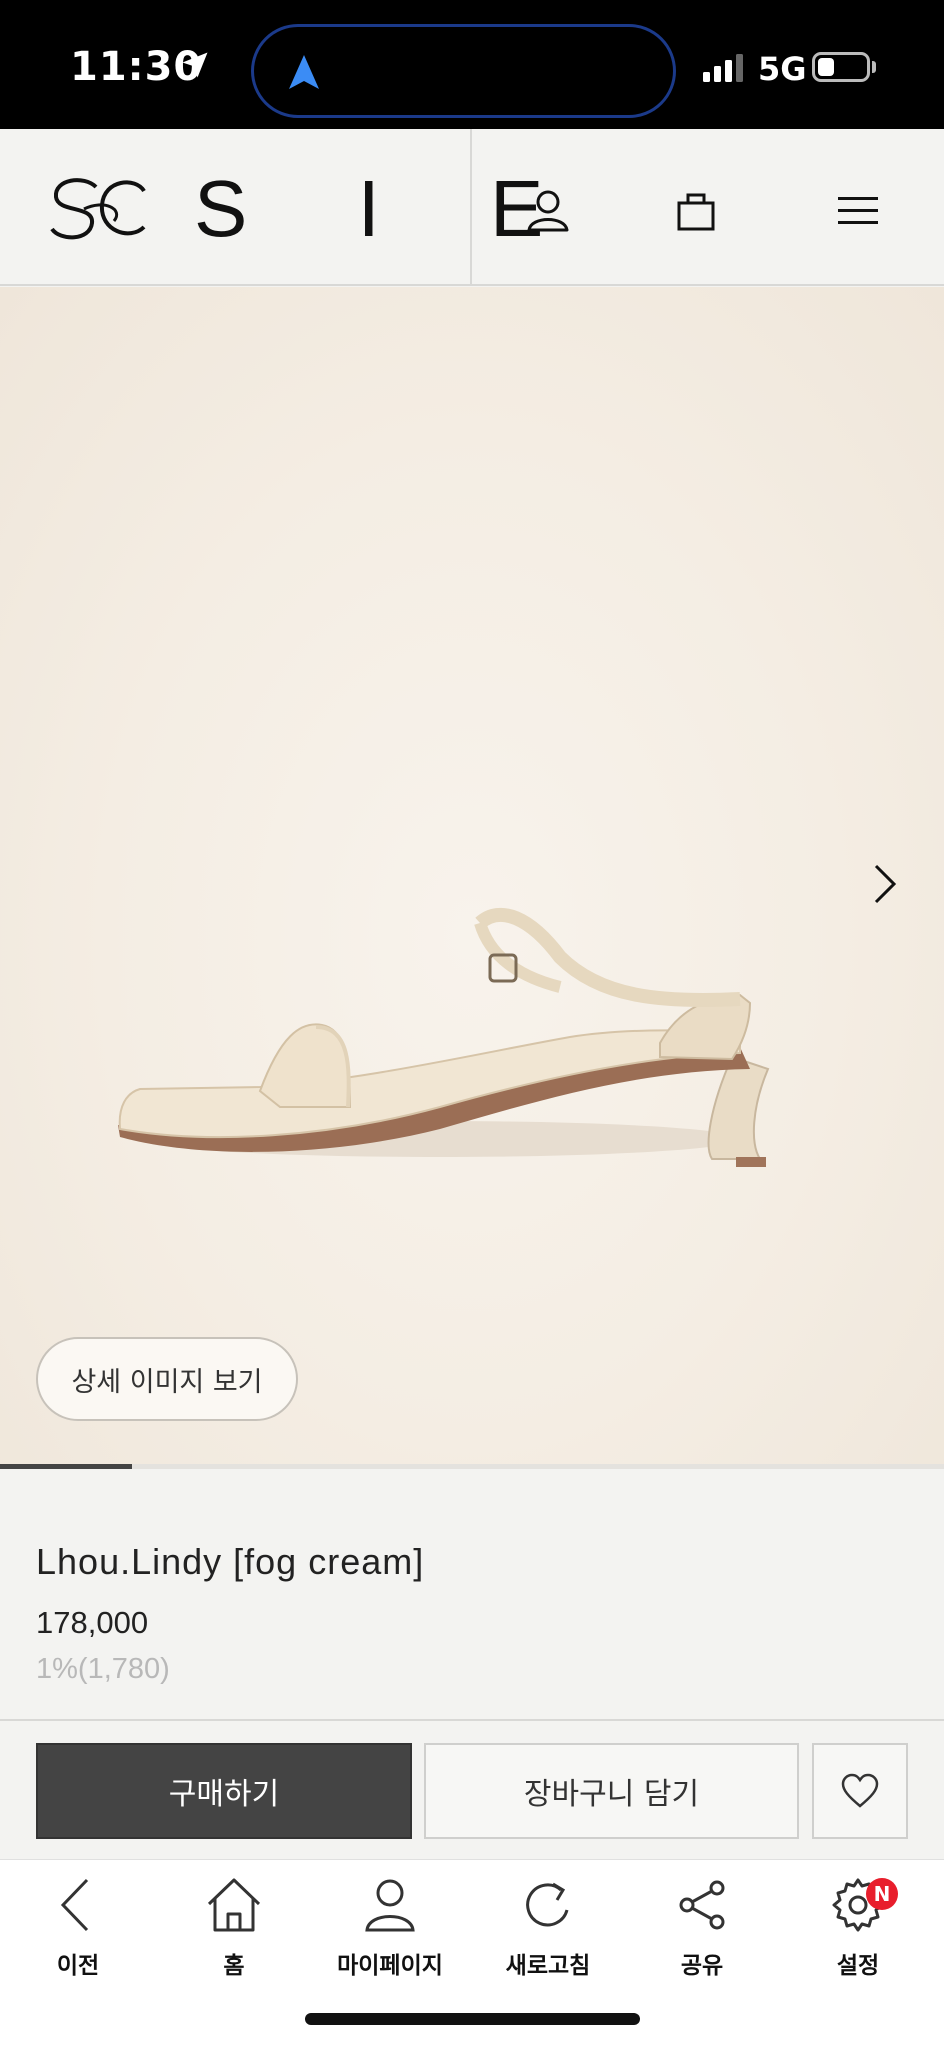  I want to click on nav-mypage-label: 마이페이지, so click(390, 1966).